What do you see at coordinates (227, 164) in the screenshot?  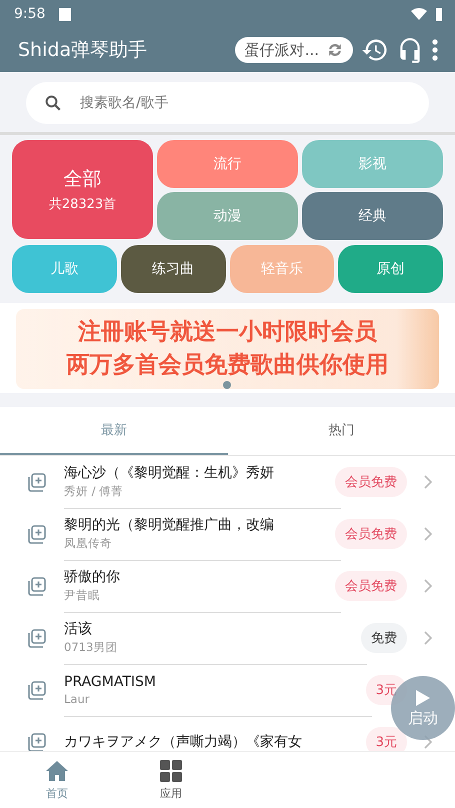 I see `category-button: 流行` at bounding box center [227, 164].